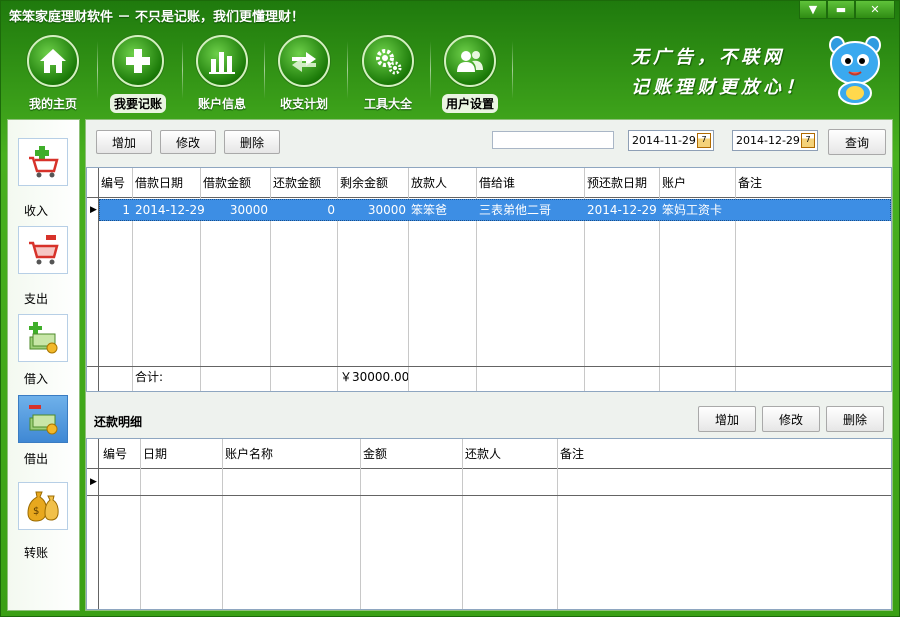 The width and height of the screenshot is (900, 617). I want to click on toolbar-user-settings: 用户设置, so click(470, 74).